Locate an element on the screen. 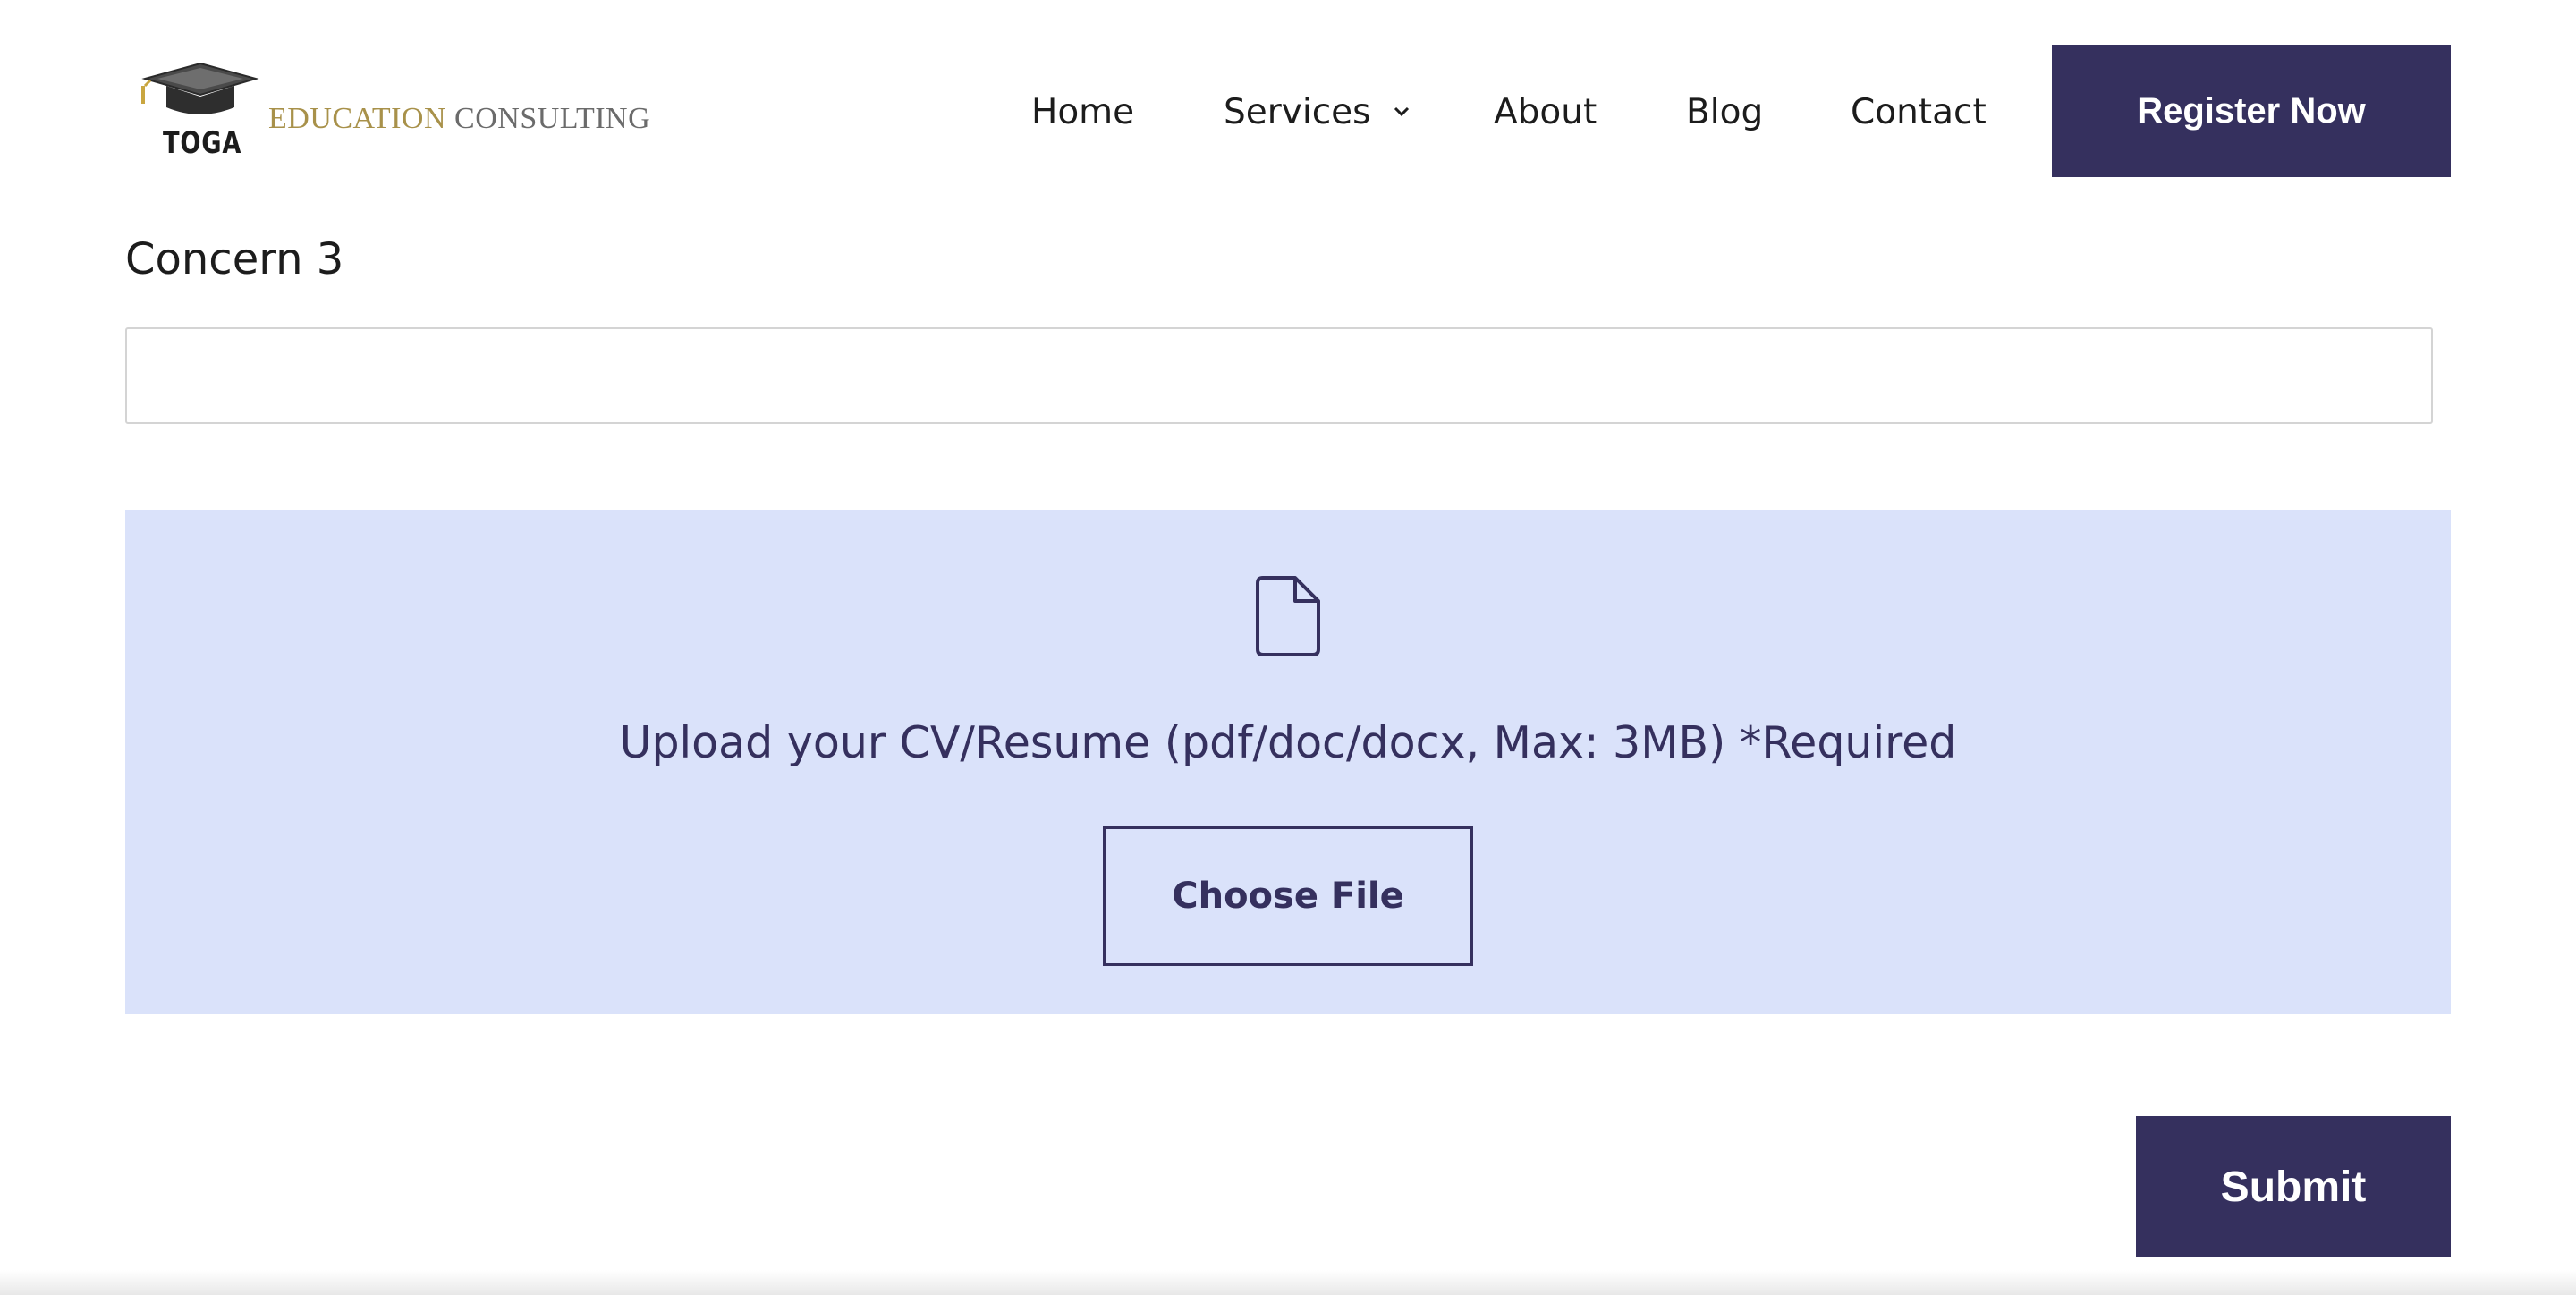 The width and height of the screenshot is (2576, 1295). nav-item-about: About is located at coordinates (1545, 111).